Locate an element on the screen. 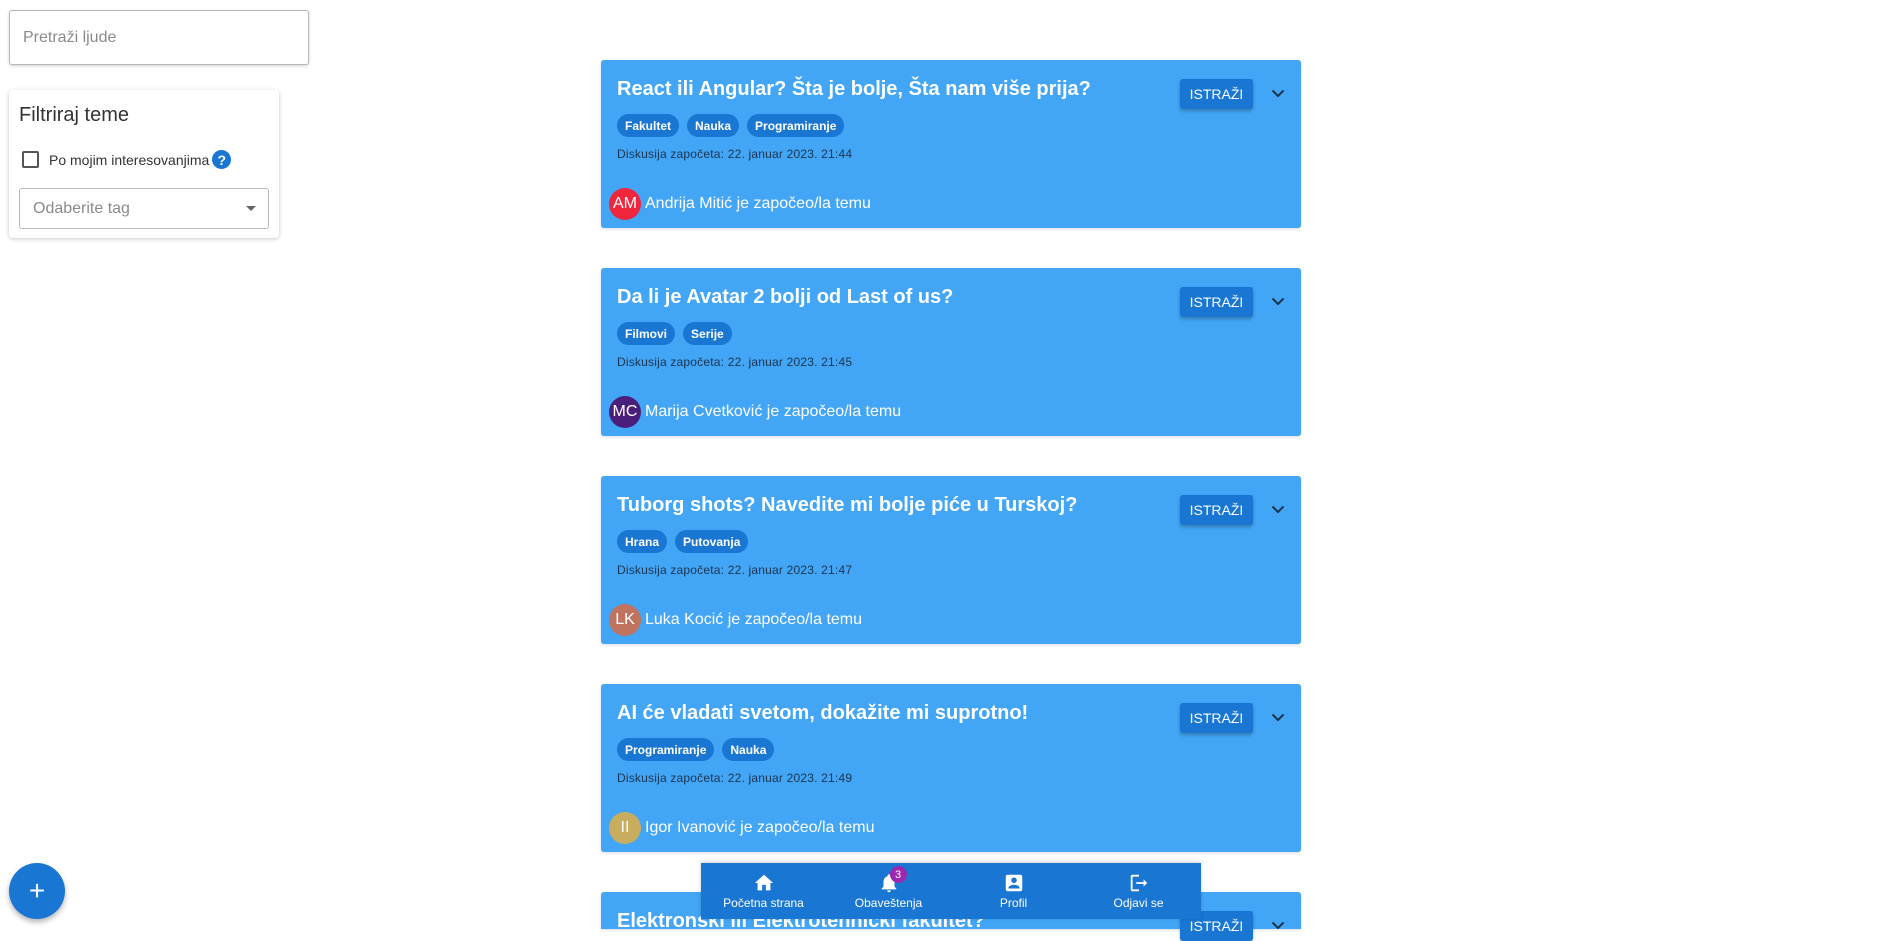  author-text: Marija Cvetković je započeo/la temu is located at coordinates (773, 411).